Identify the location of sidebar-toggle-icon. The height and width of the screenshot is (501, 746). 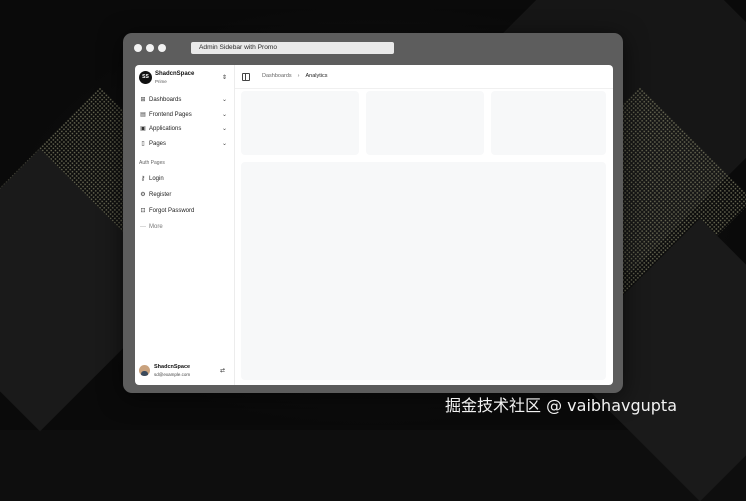
(246, 77).